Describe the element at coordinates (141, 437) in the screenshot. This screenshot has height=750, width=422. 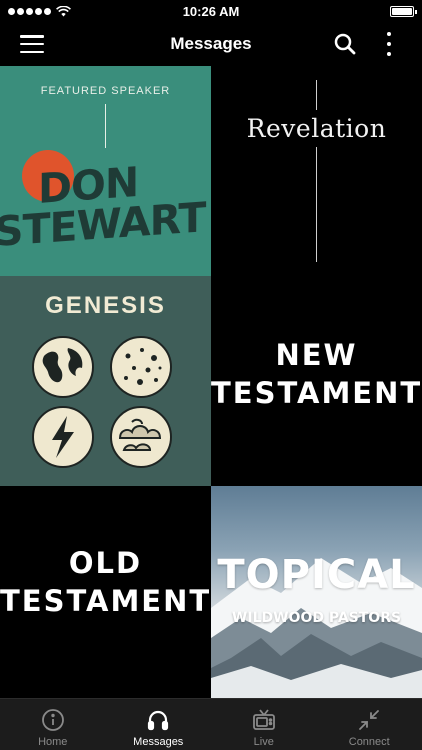
I see `clouds-icon` at that location.